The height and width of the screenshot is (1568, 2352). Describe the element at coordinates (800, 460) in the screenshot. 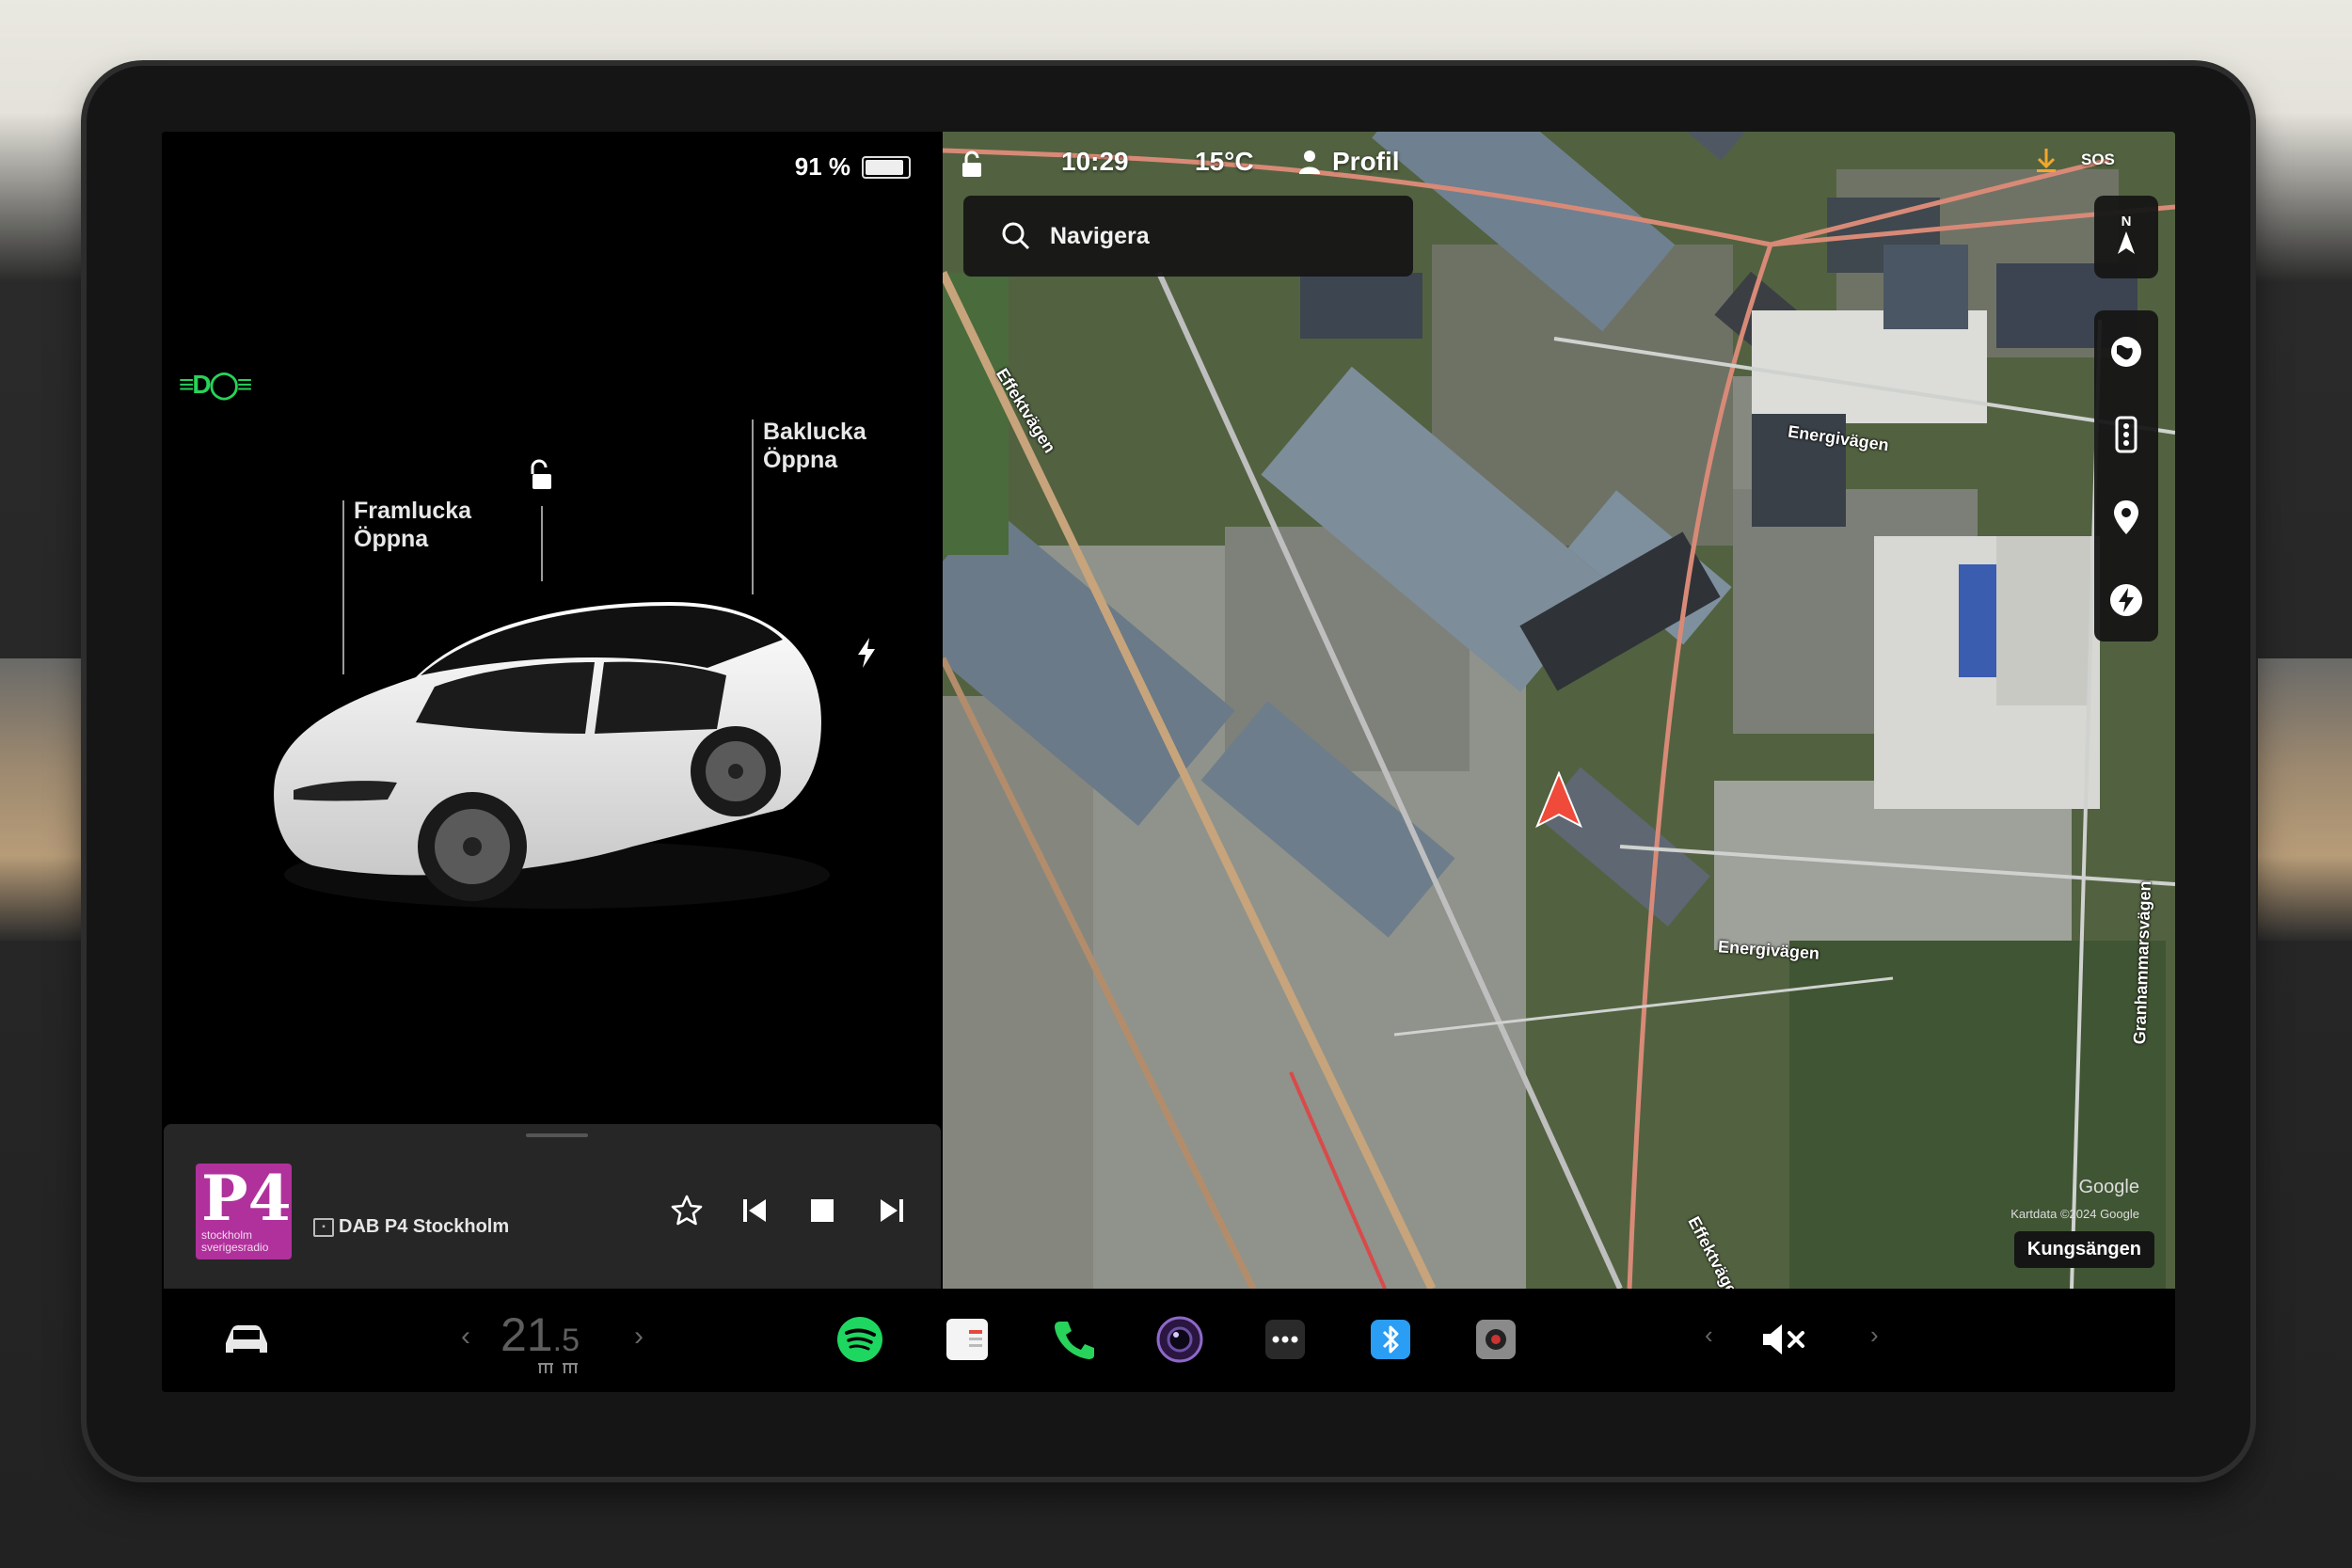

I see `rear-trunk-action: Öppna` at that location.